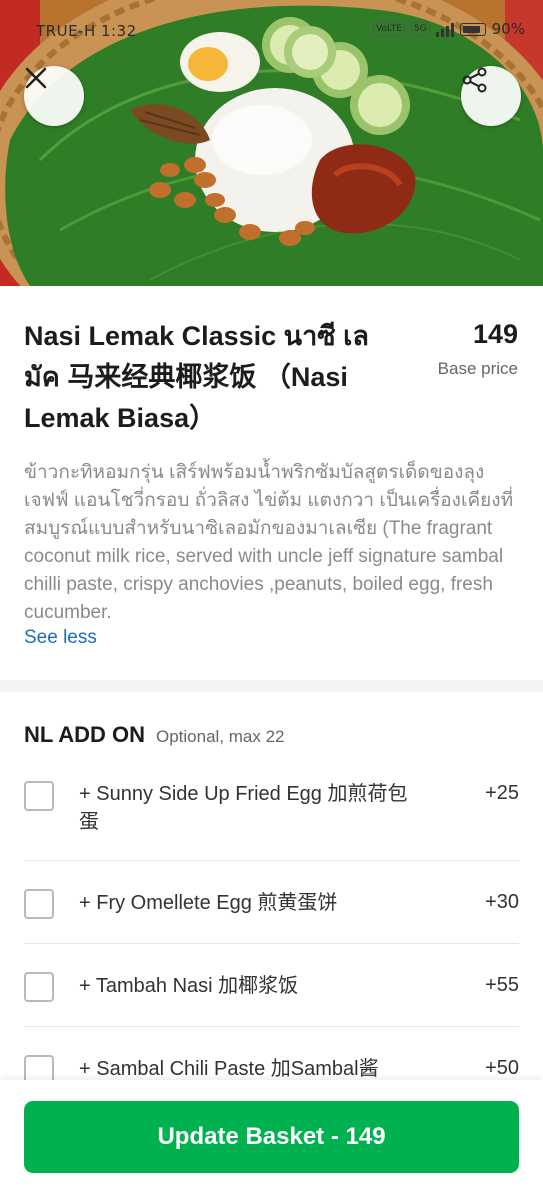 The image size is (543, 1200). What do you see at coordinates (420, 29) in the screenshot?
I see `network-badge: 5G` at bounding box center [420, 29].